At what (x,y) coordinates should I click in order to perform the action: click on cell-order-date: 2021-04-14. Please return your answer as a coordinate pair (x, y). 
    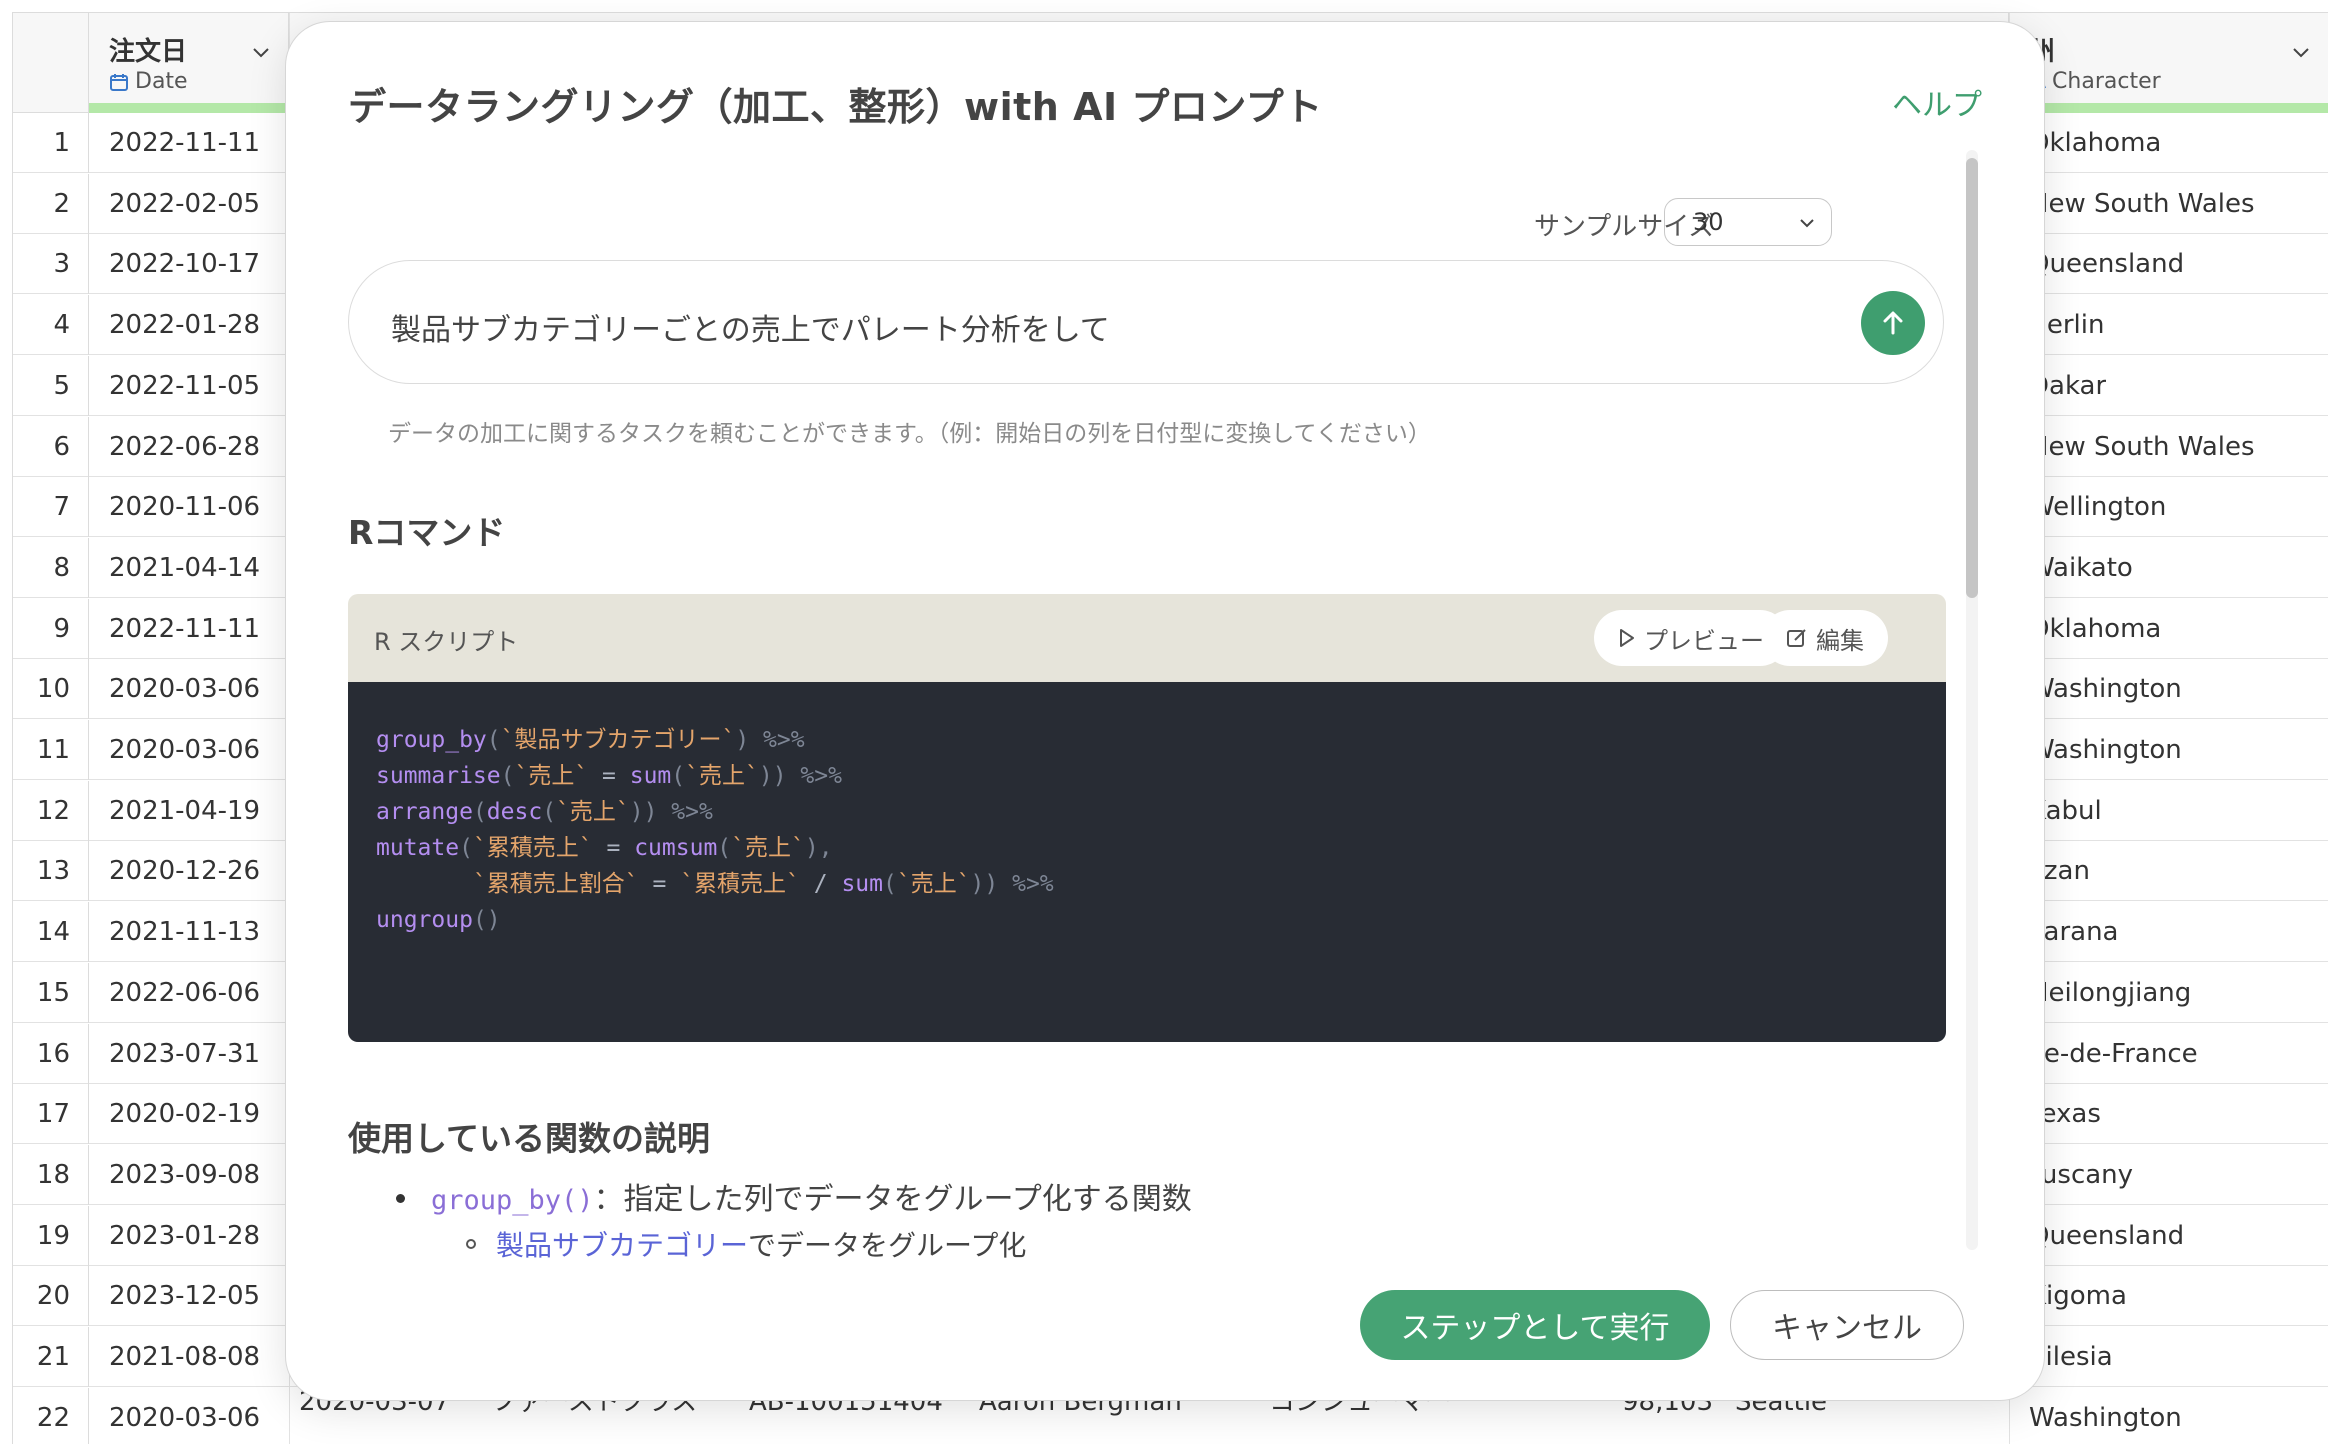
    Looking at the image, I should click on (184, 568).